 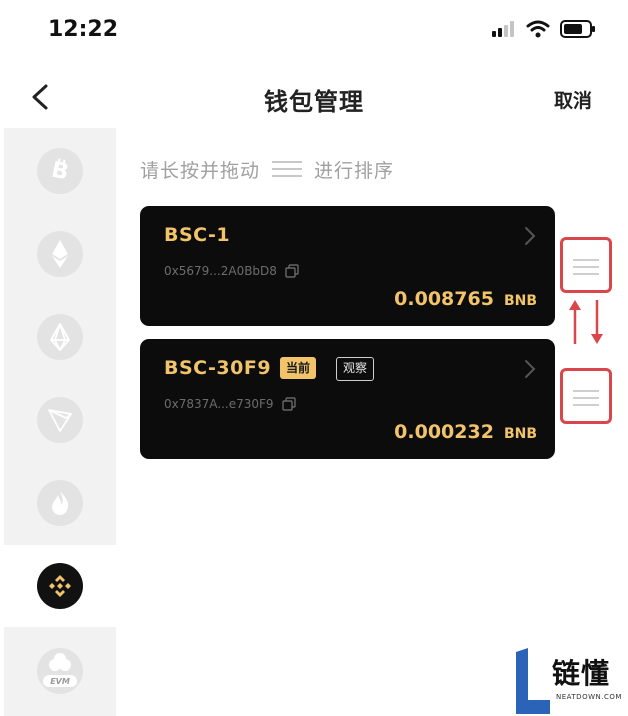 I want to click on sort-hint: 请长按并拖动 进行排序, so click(x=267, y=169).